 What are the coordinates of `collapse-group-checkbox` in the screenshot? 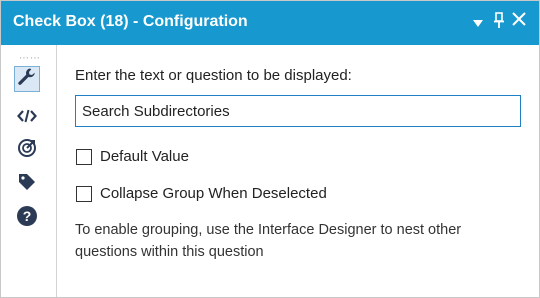 It's located at (84, 193).